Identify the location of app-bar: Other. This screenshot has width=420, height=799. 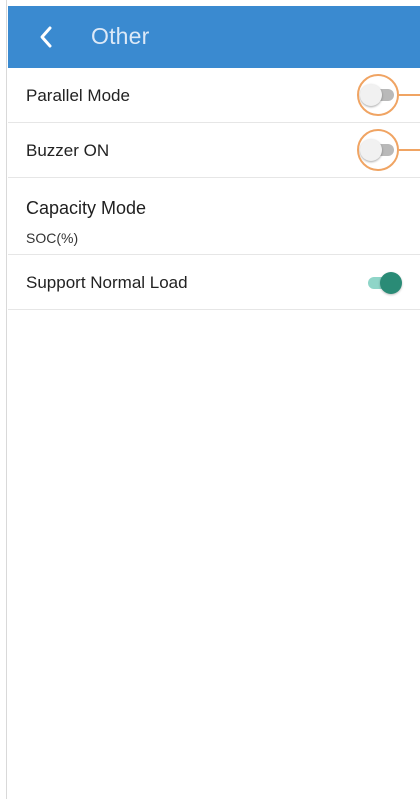
(214, 37).